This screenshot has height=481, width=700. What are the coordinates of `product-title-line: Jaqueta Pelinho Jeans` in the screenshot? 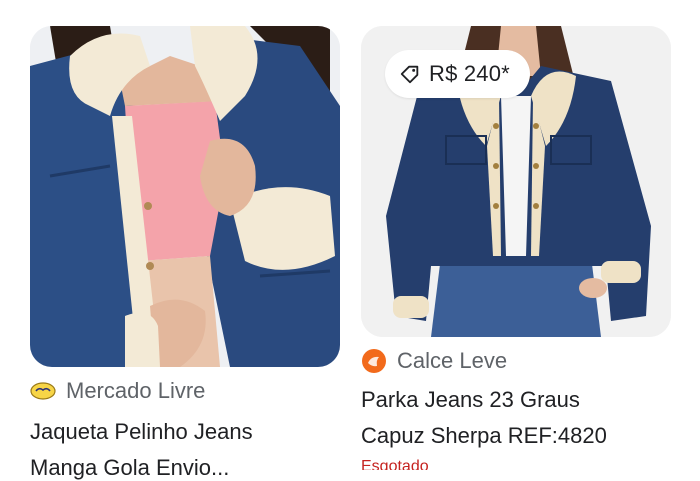 It's located at (141, 431).